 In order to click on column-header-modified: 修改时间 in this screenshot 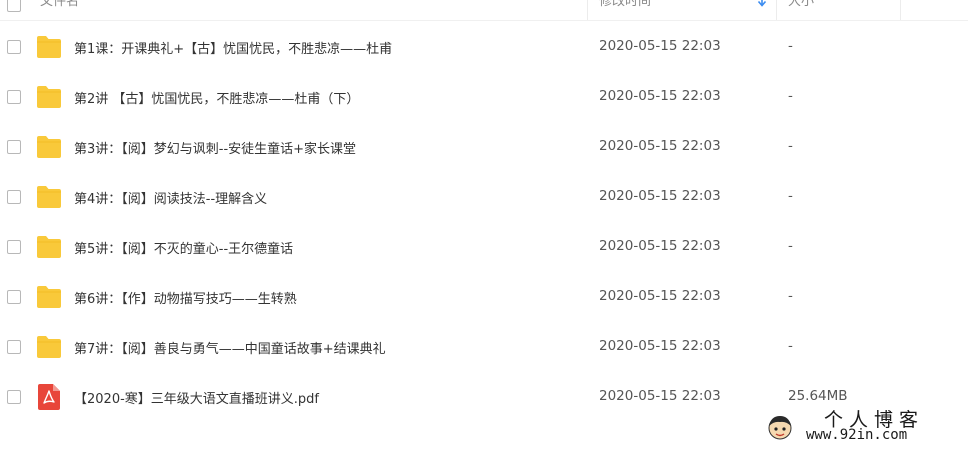, I will do `click(686, 10)`.